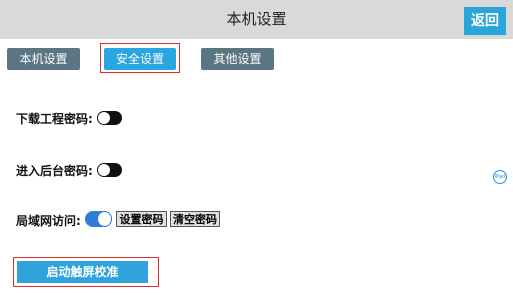  I want to click on floating-pad-icon: iPad, so click(500, 177).